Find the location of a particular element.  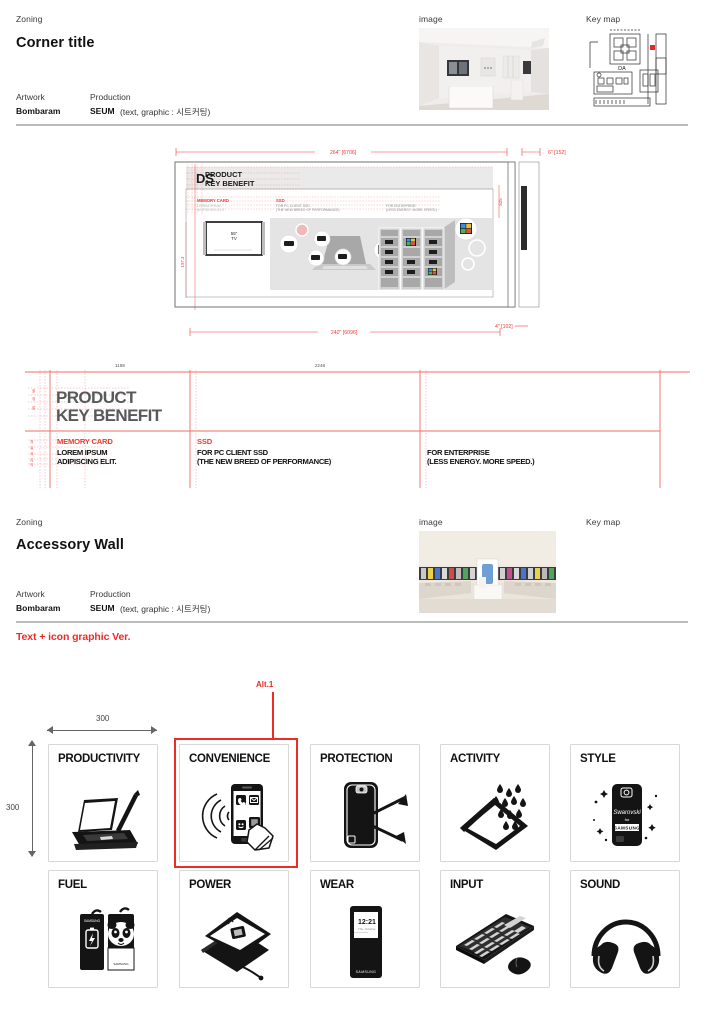

keymap-label-2: Key map is located at coordinates (603, 522).